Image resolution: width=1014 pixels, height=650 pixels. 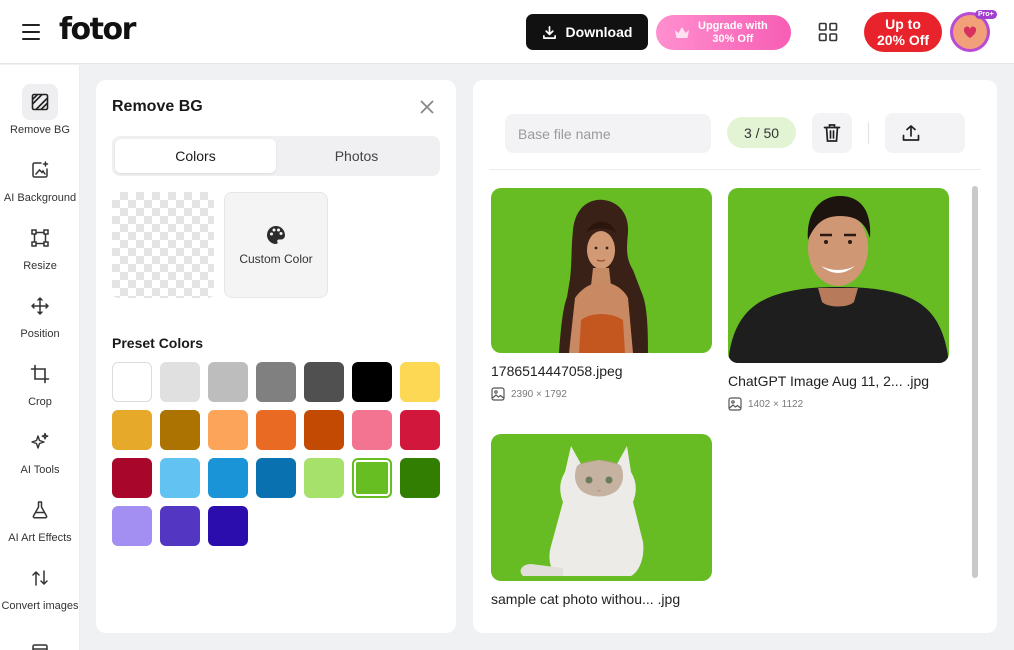 I want to click on palette-icon, so click(x=276, y=235).